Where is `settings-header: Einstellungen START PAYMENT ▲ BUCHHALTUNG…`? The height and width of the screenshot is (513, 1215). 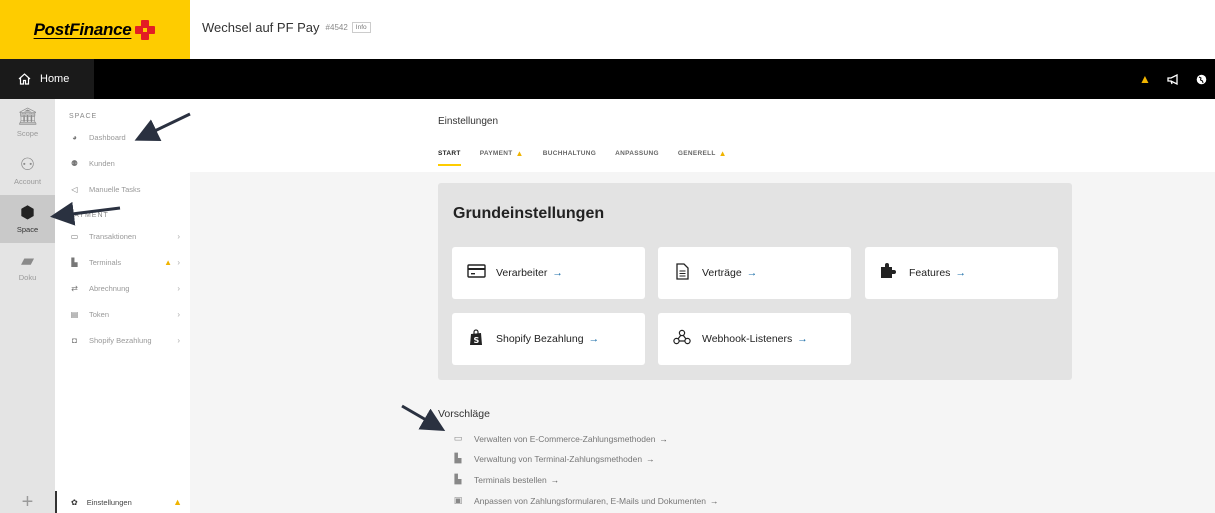 settings-header: Einstellungen START PAYMENT ▲ BUCHHALTUNG… is located at coordinates (702, 135).